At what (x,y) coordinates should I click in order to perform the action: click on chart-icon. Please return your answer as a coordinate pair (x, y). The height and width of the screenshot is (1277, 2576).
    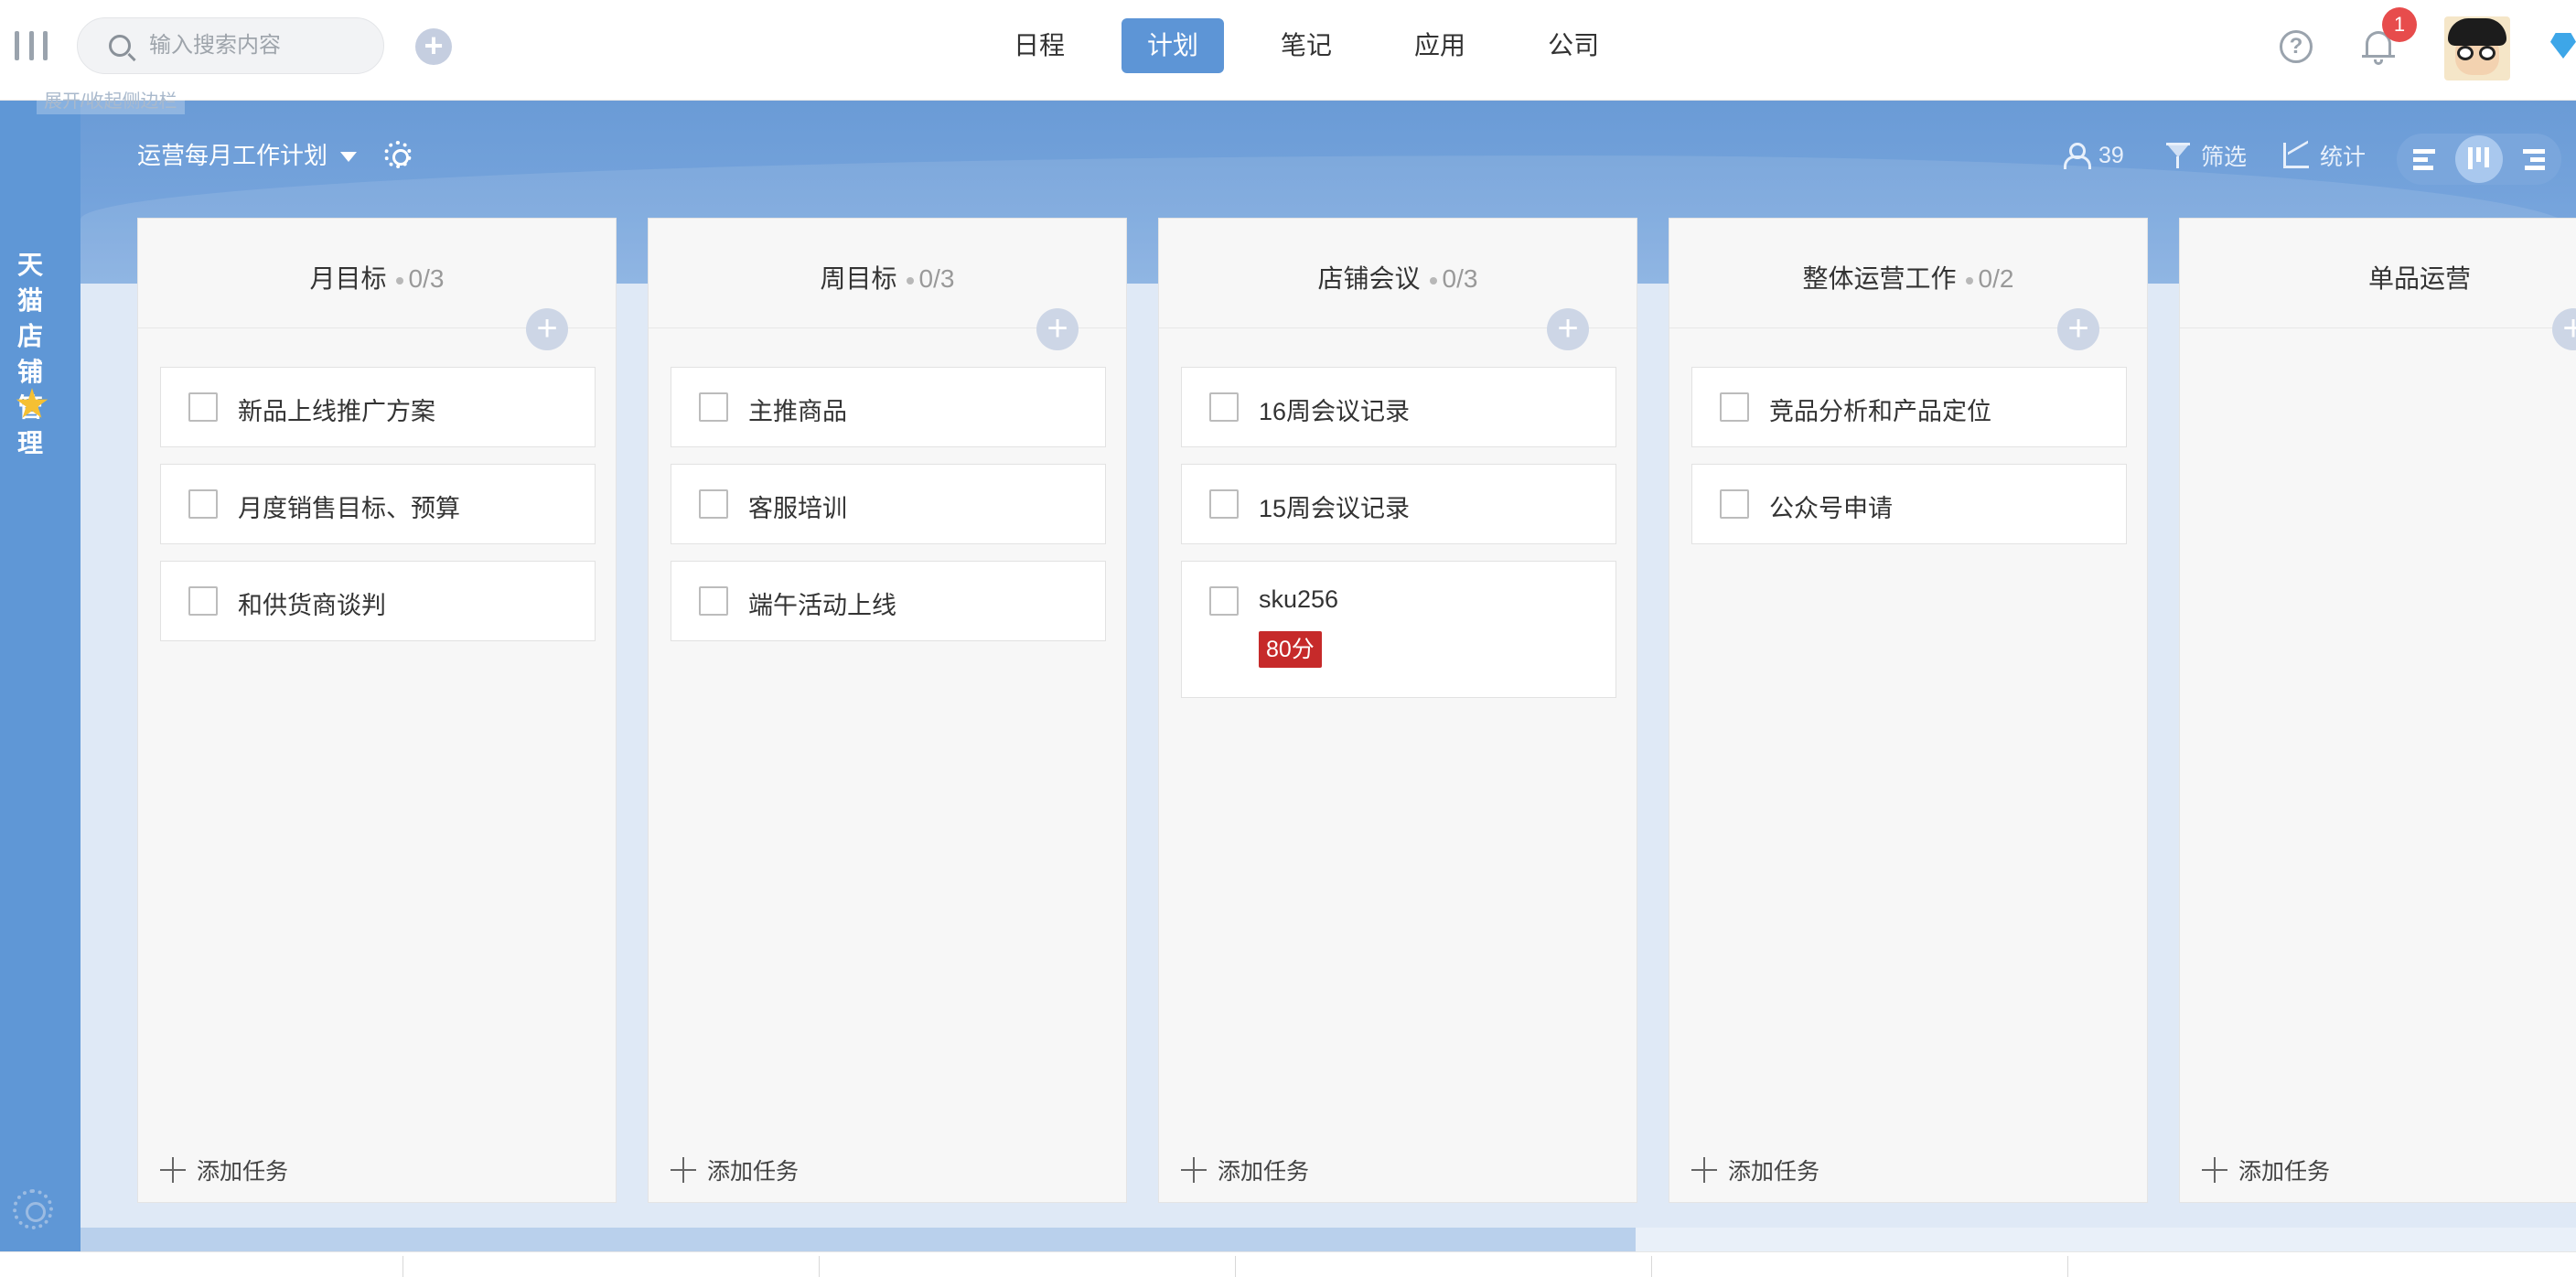
    Looking at the image, I should click on (2296, 155).